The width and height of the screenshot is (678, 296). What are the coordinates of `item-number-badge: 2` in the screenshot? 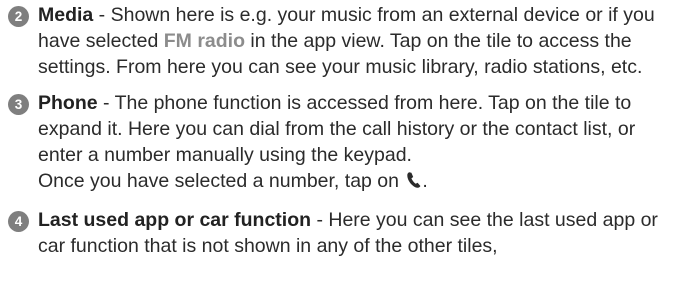 It's located at (18, 16).